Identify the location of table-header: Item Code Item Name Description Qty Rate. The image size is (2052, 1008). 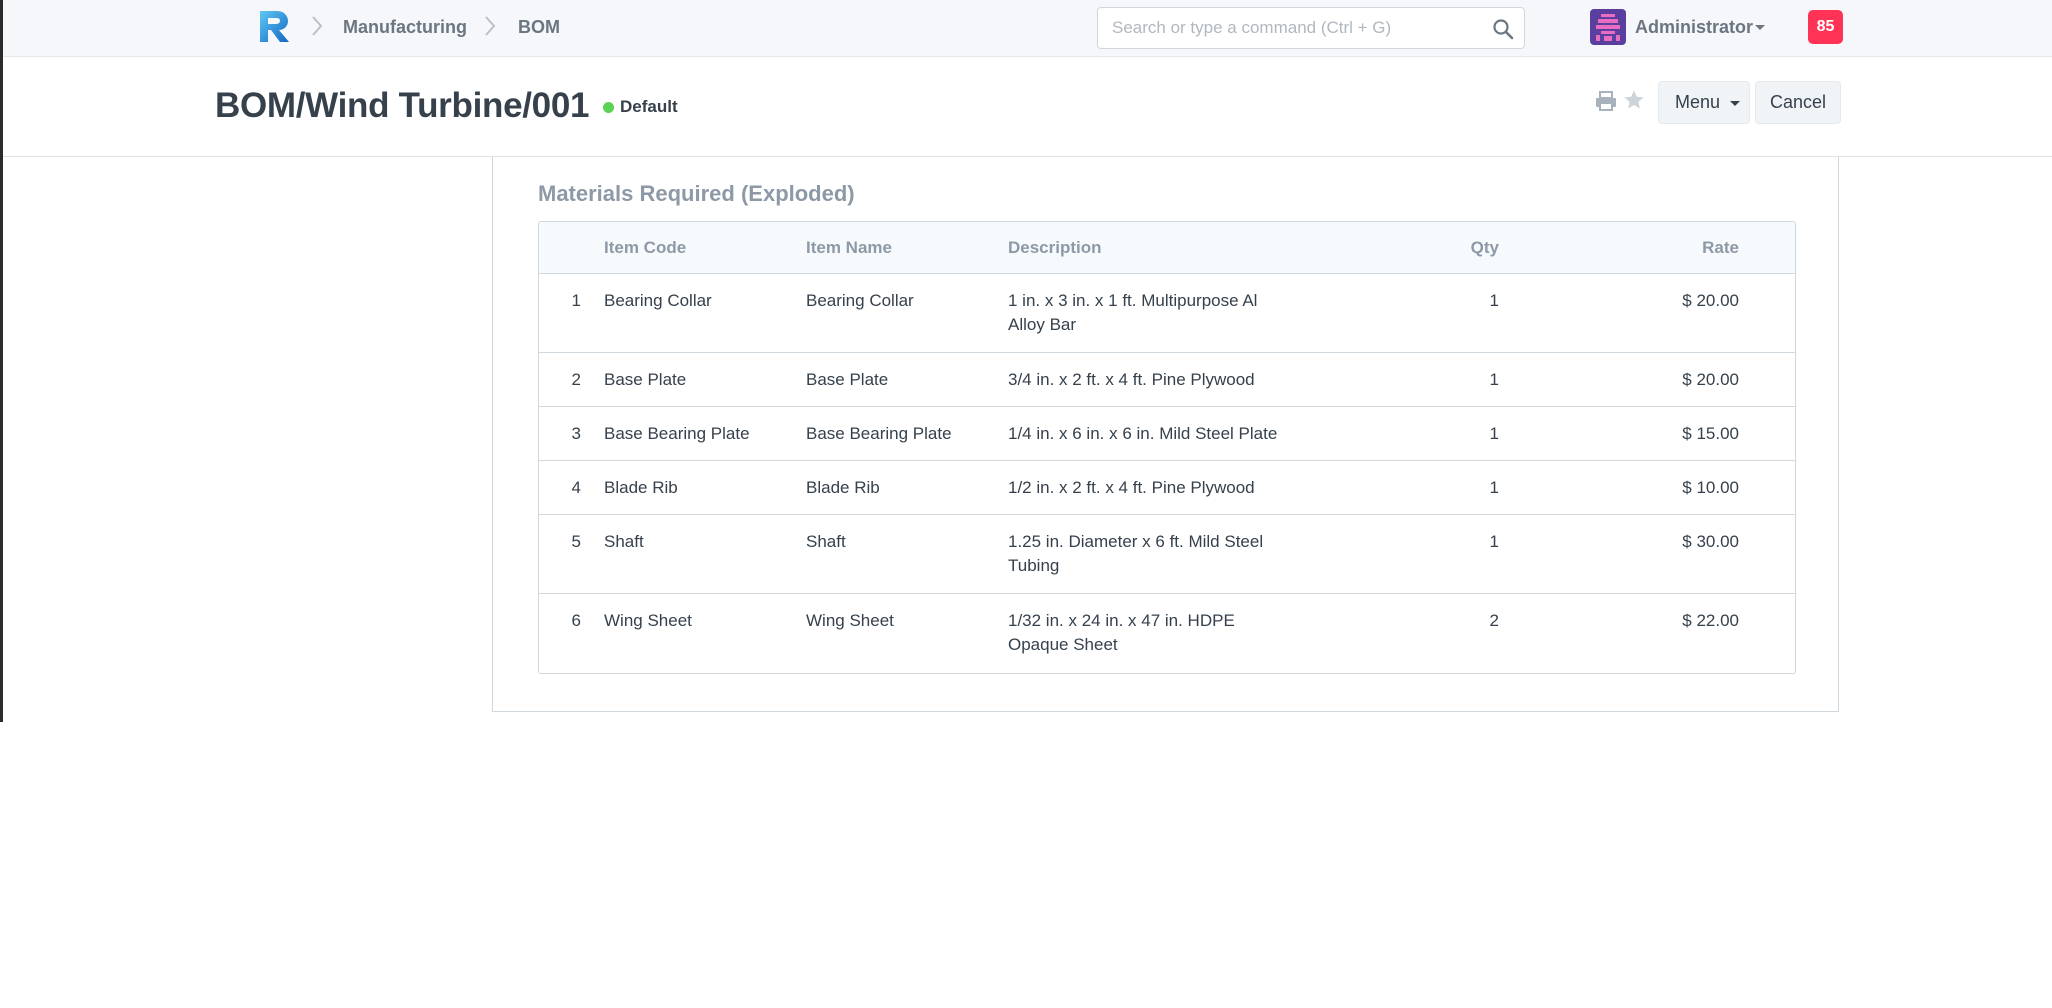
(1167, 248).